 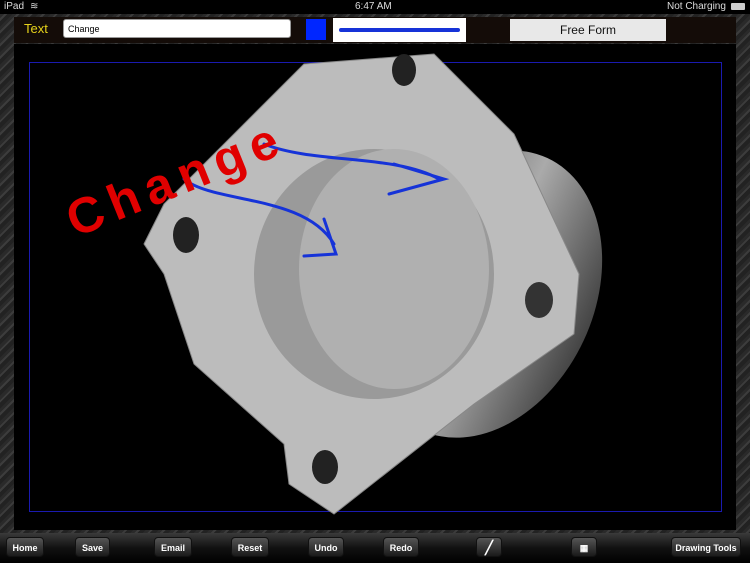 I want to click on reset-button: Reset, so click(x=250, y=547).